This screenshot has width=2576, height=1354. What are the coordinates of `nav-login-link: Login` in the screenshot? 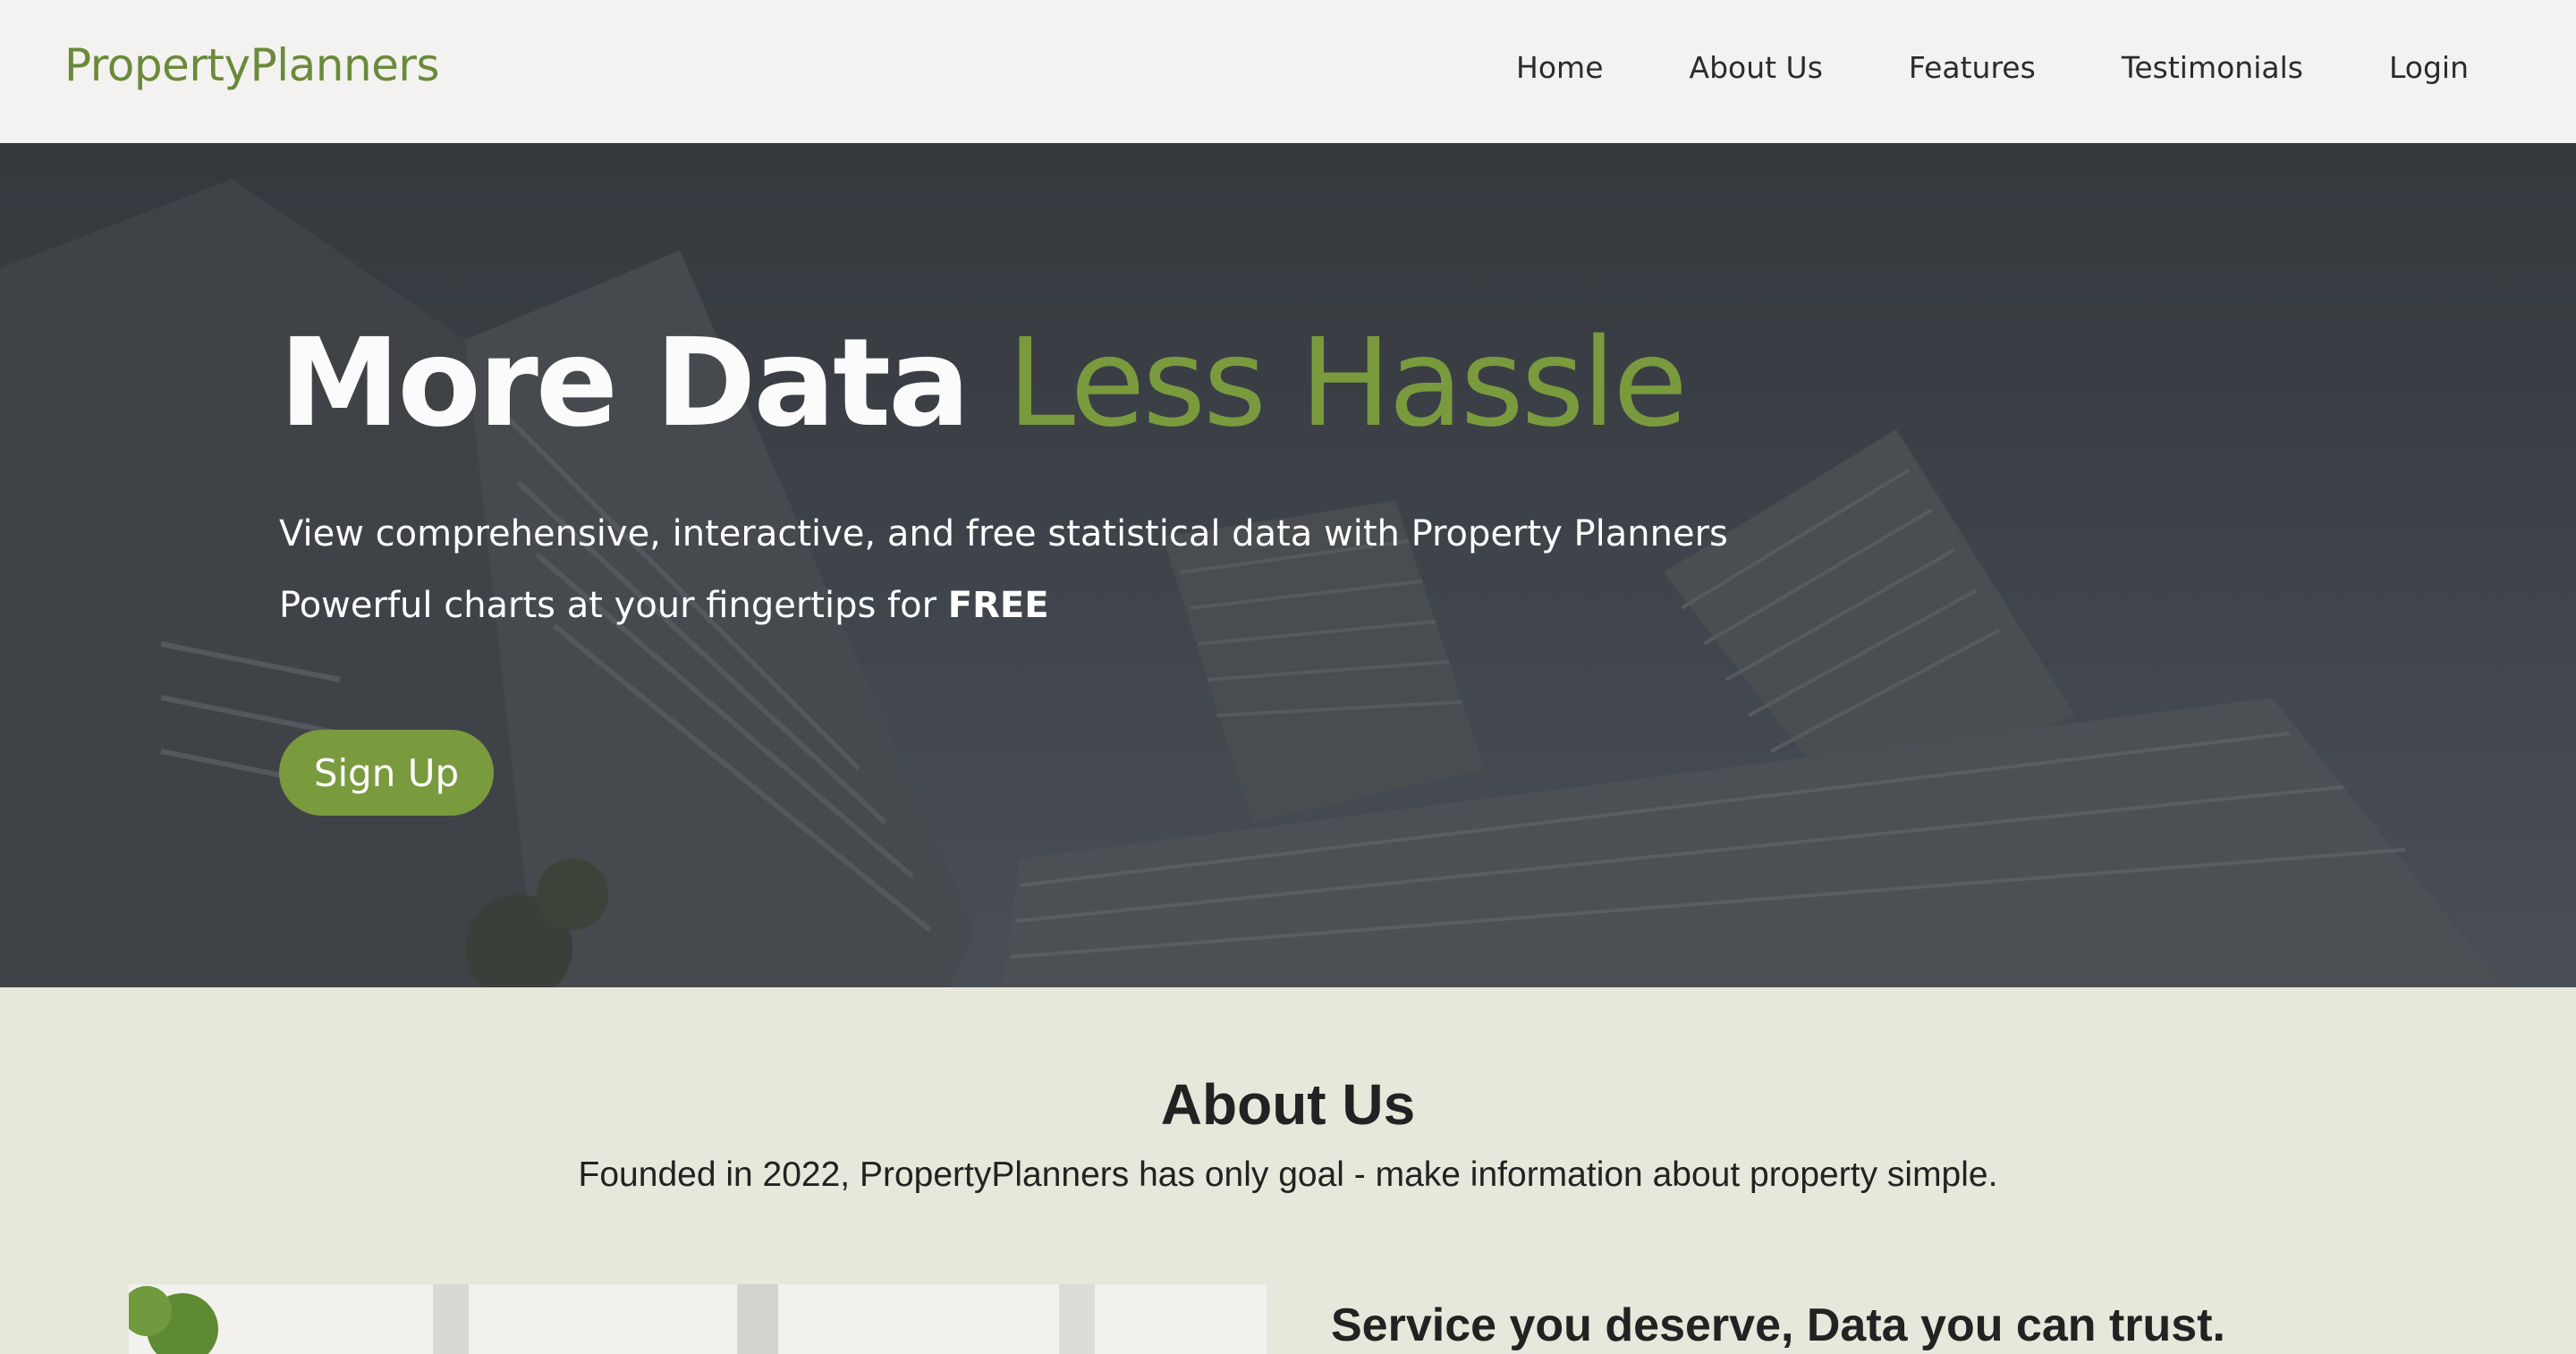 It's located at (2429, 67).